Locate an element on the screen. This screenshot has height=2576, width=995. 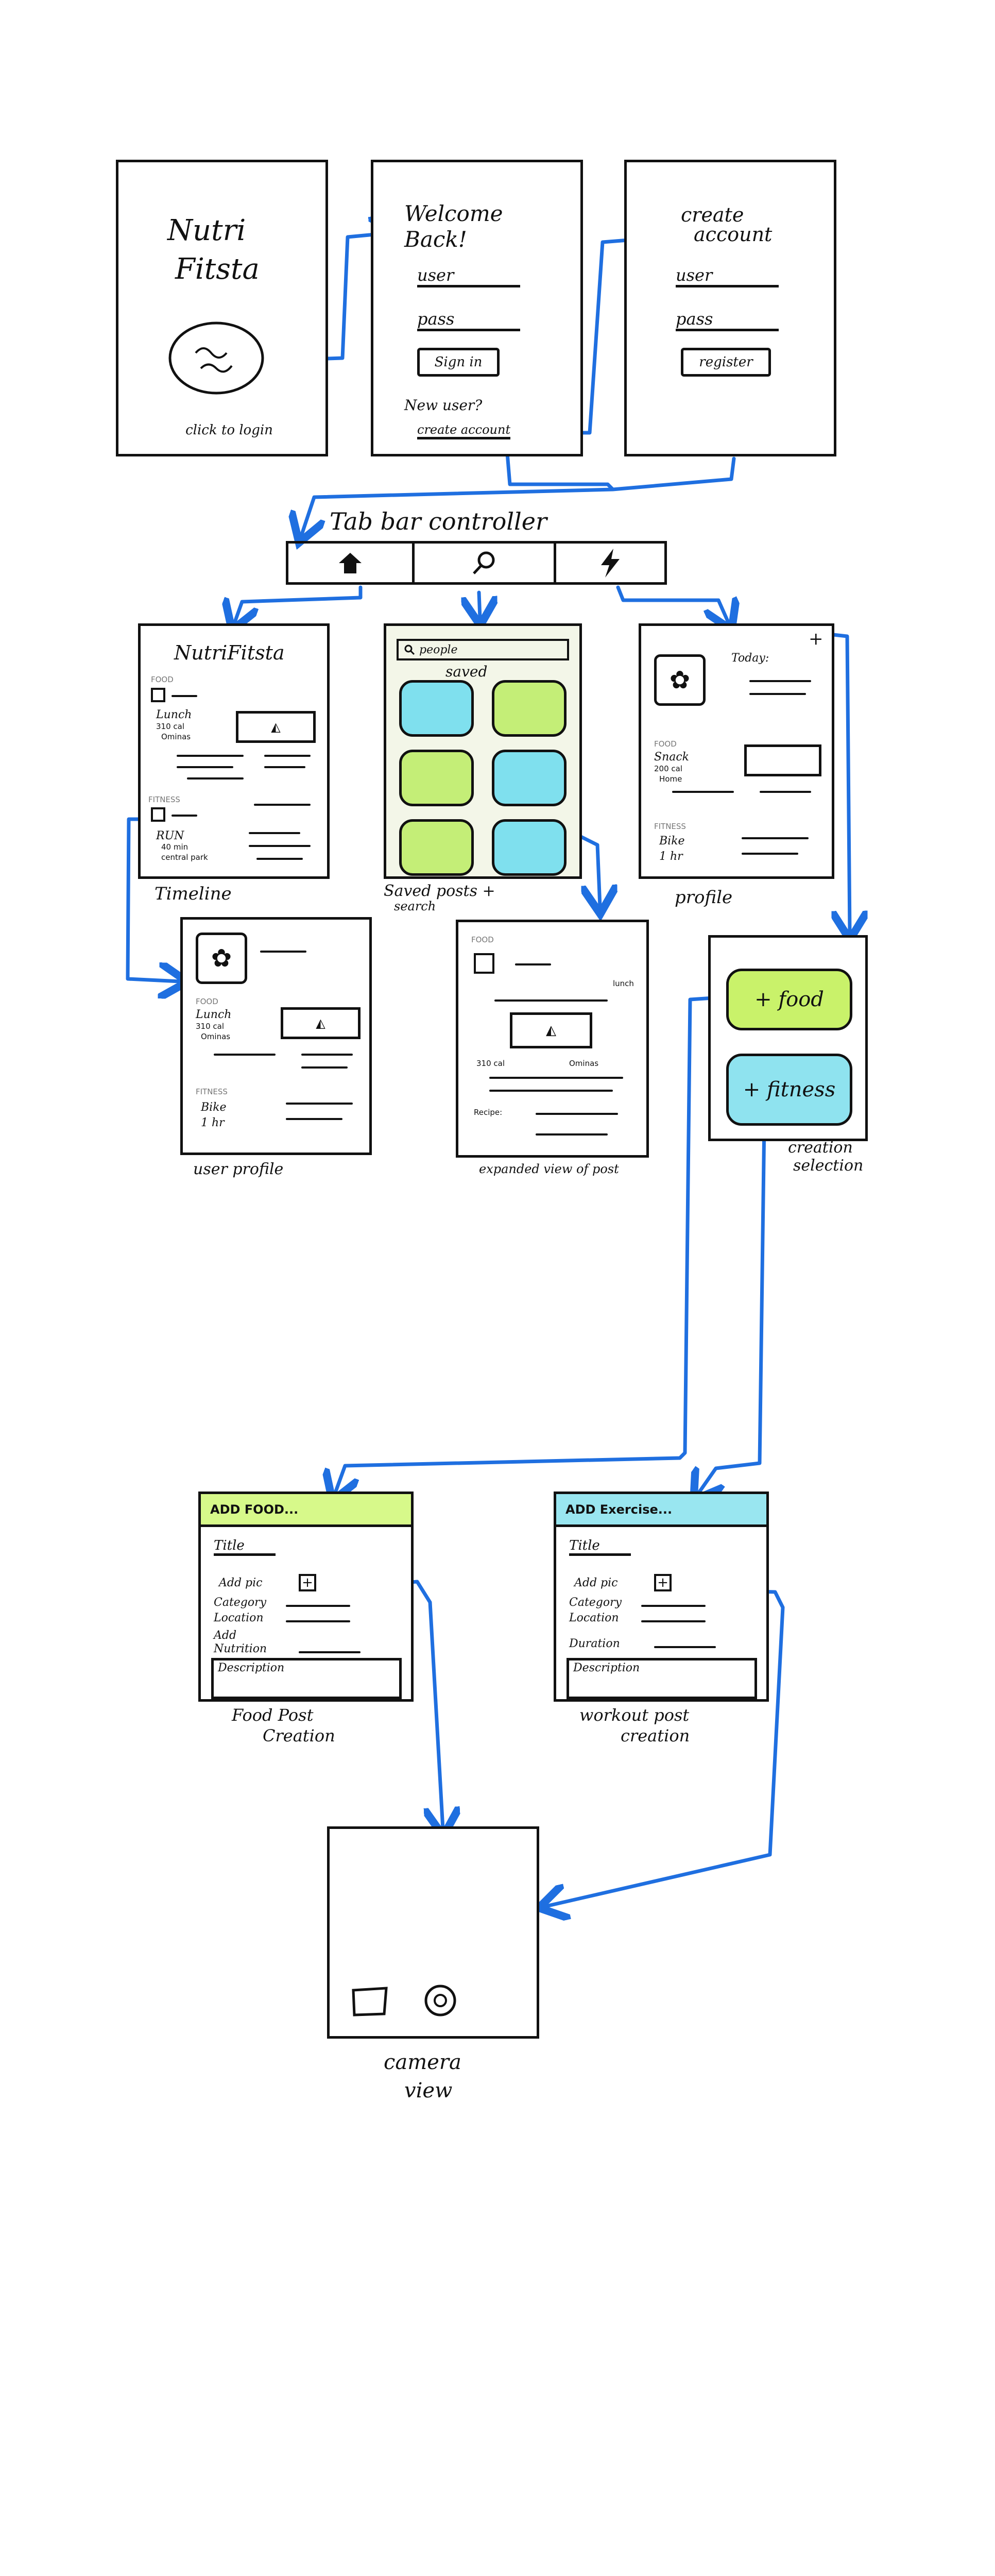
password-field: pass is located at coordinates (468, 320).